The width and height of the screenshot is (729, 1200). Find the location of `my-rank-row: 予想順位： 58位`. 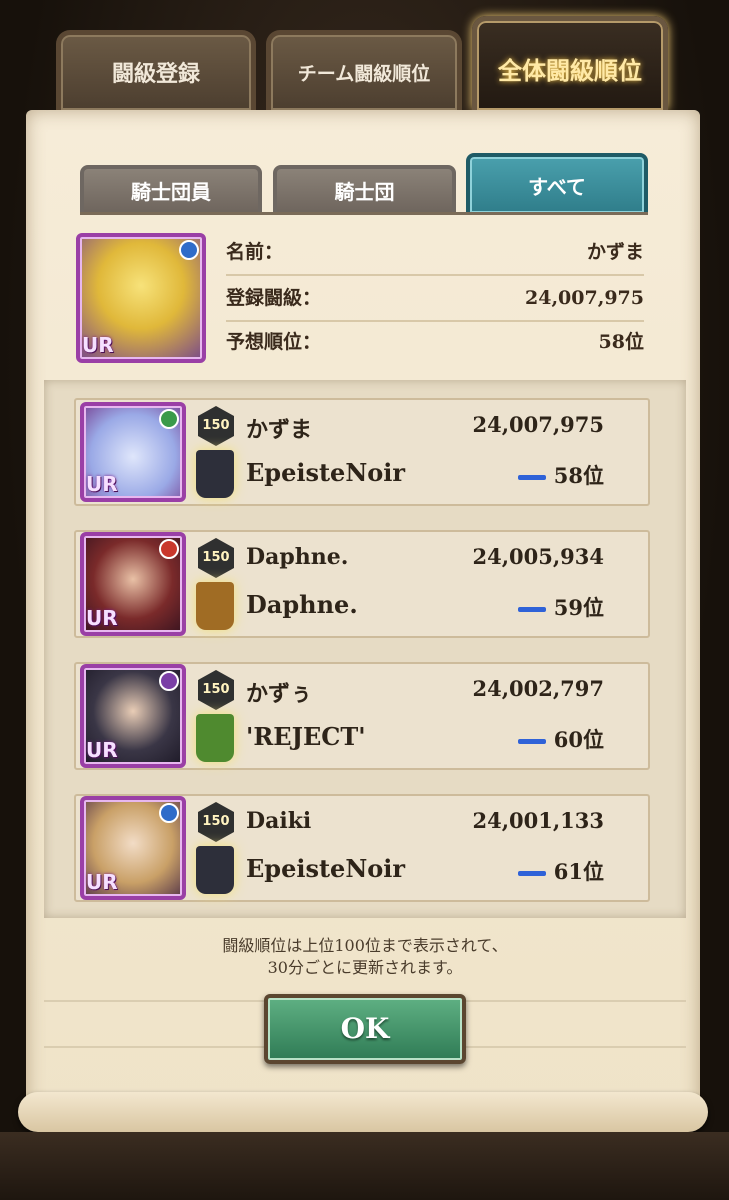

my-rank-row: 予想順位： 58位 is located at coordinates (435, 342).